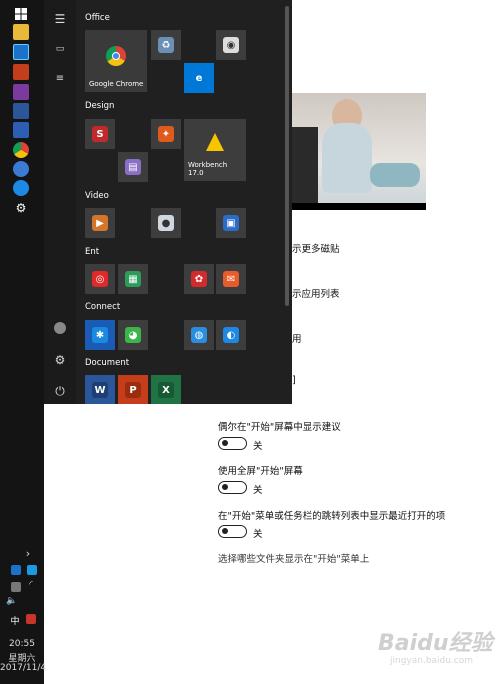  I want to click on tile-connect-app-1: ✱, so click(100, 335).